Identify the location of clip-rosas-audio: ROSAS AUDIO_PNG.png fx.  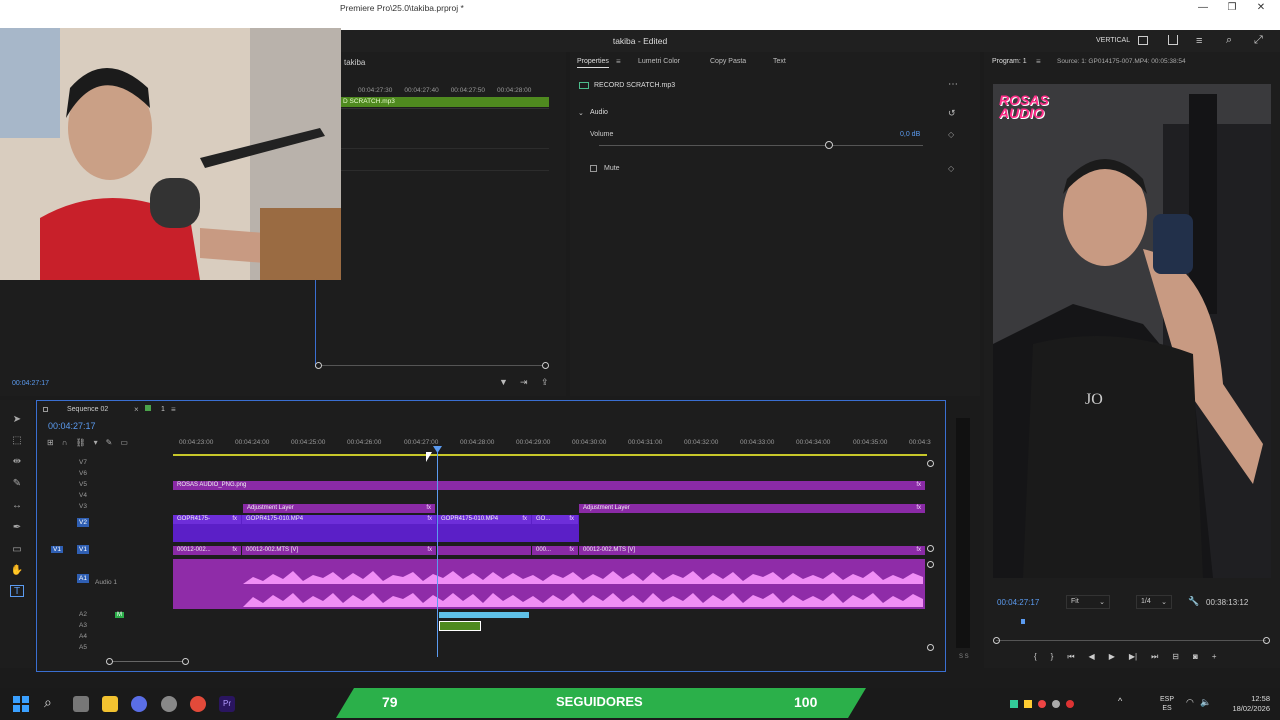
(549, 485).